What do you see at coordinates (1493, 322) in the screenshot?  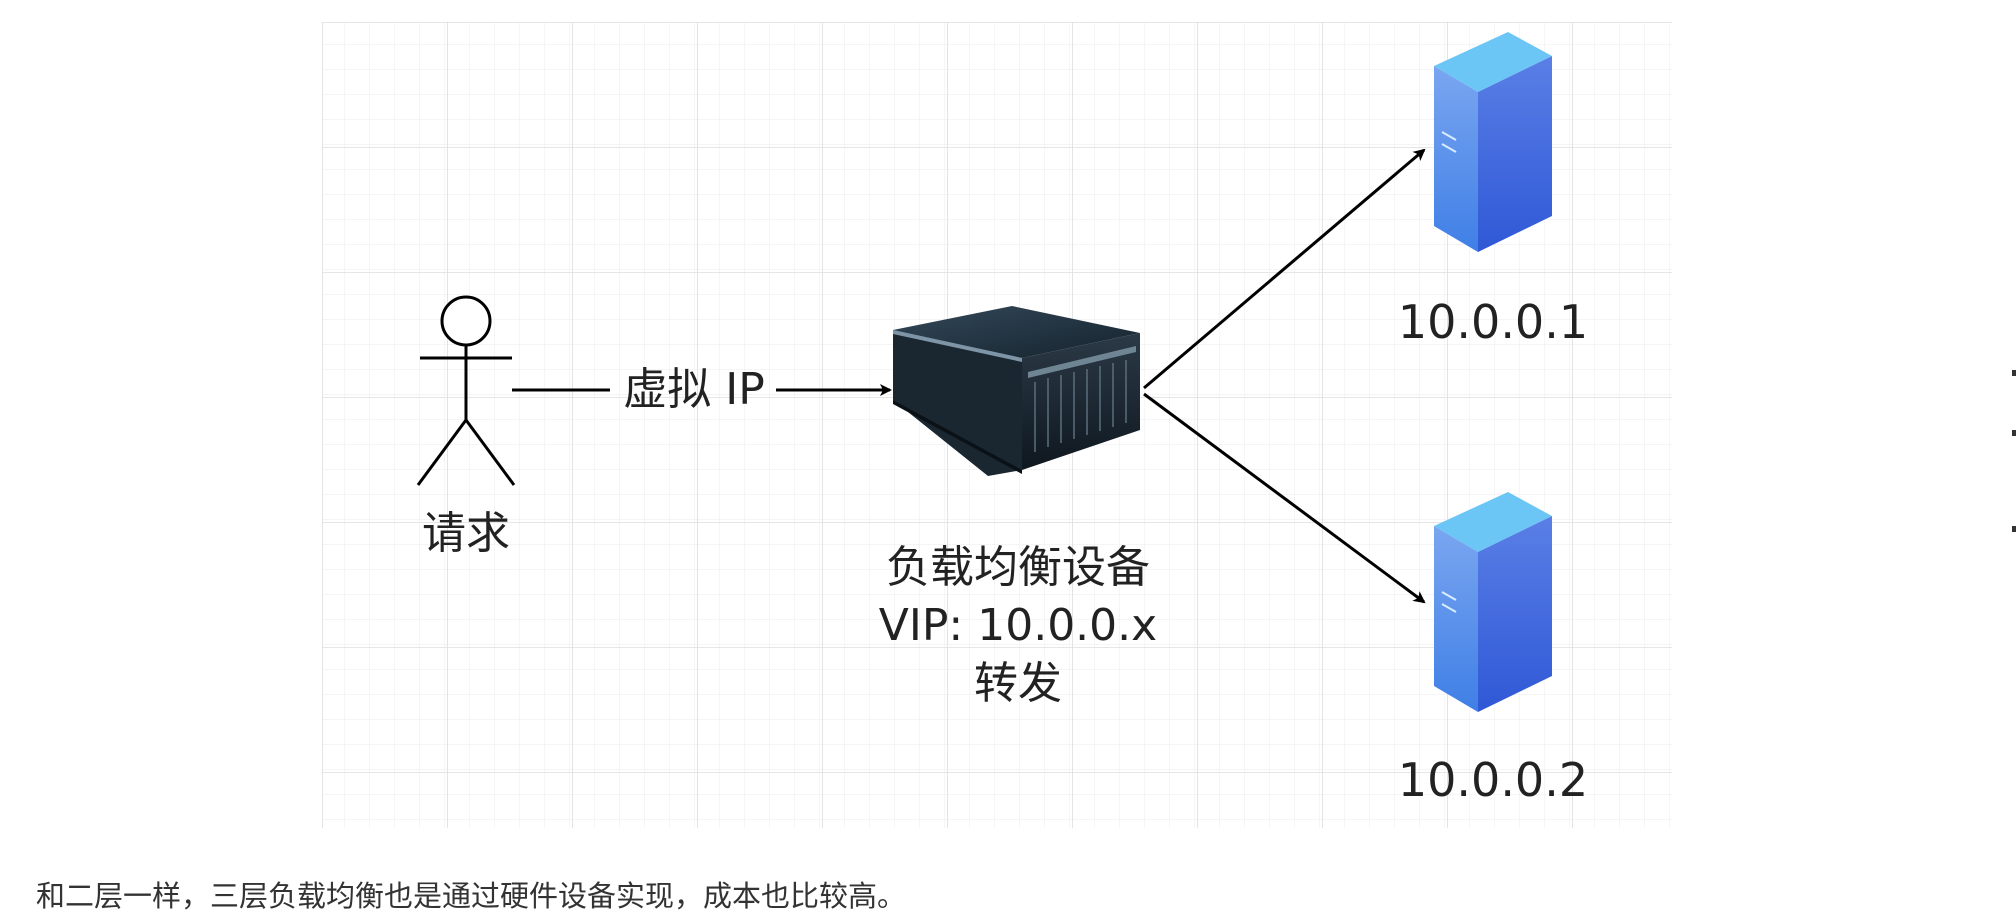 I see `server1-label: 10.0.0.1` at bounding box center [1493, 322].